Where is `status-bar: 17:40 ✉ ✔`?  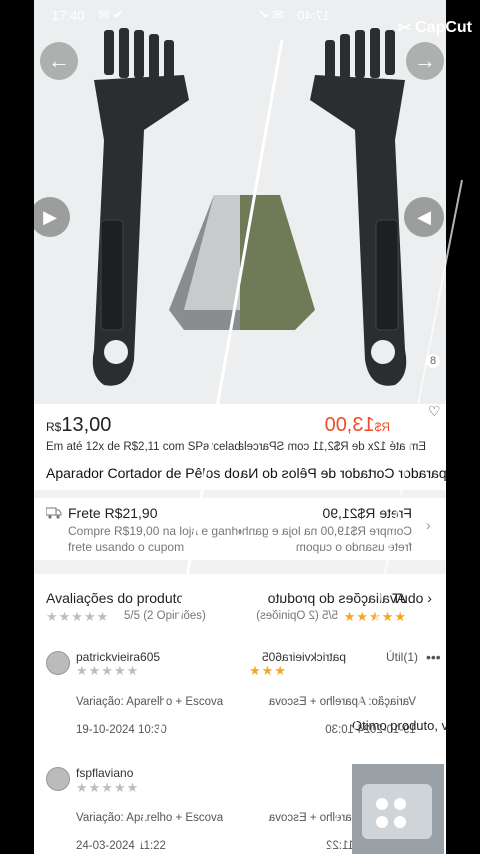
status-bar: 17:40 ✉ ✔ is located at coordinates (154, 15).